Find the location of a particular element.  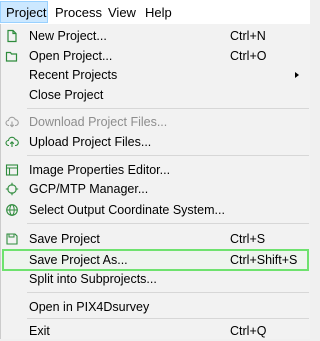

submenu-arrow-icon is located at coordinates (297, 75).